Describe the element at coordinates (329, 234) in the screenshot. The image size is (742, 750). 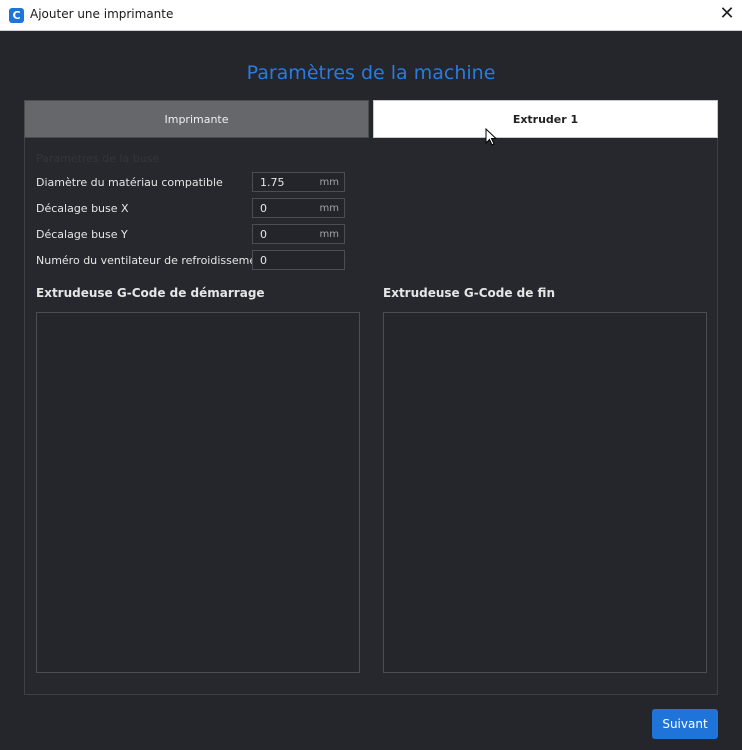
I see `nozzle-offset-y-unit: mm` at that location.